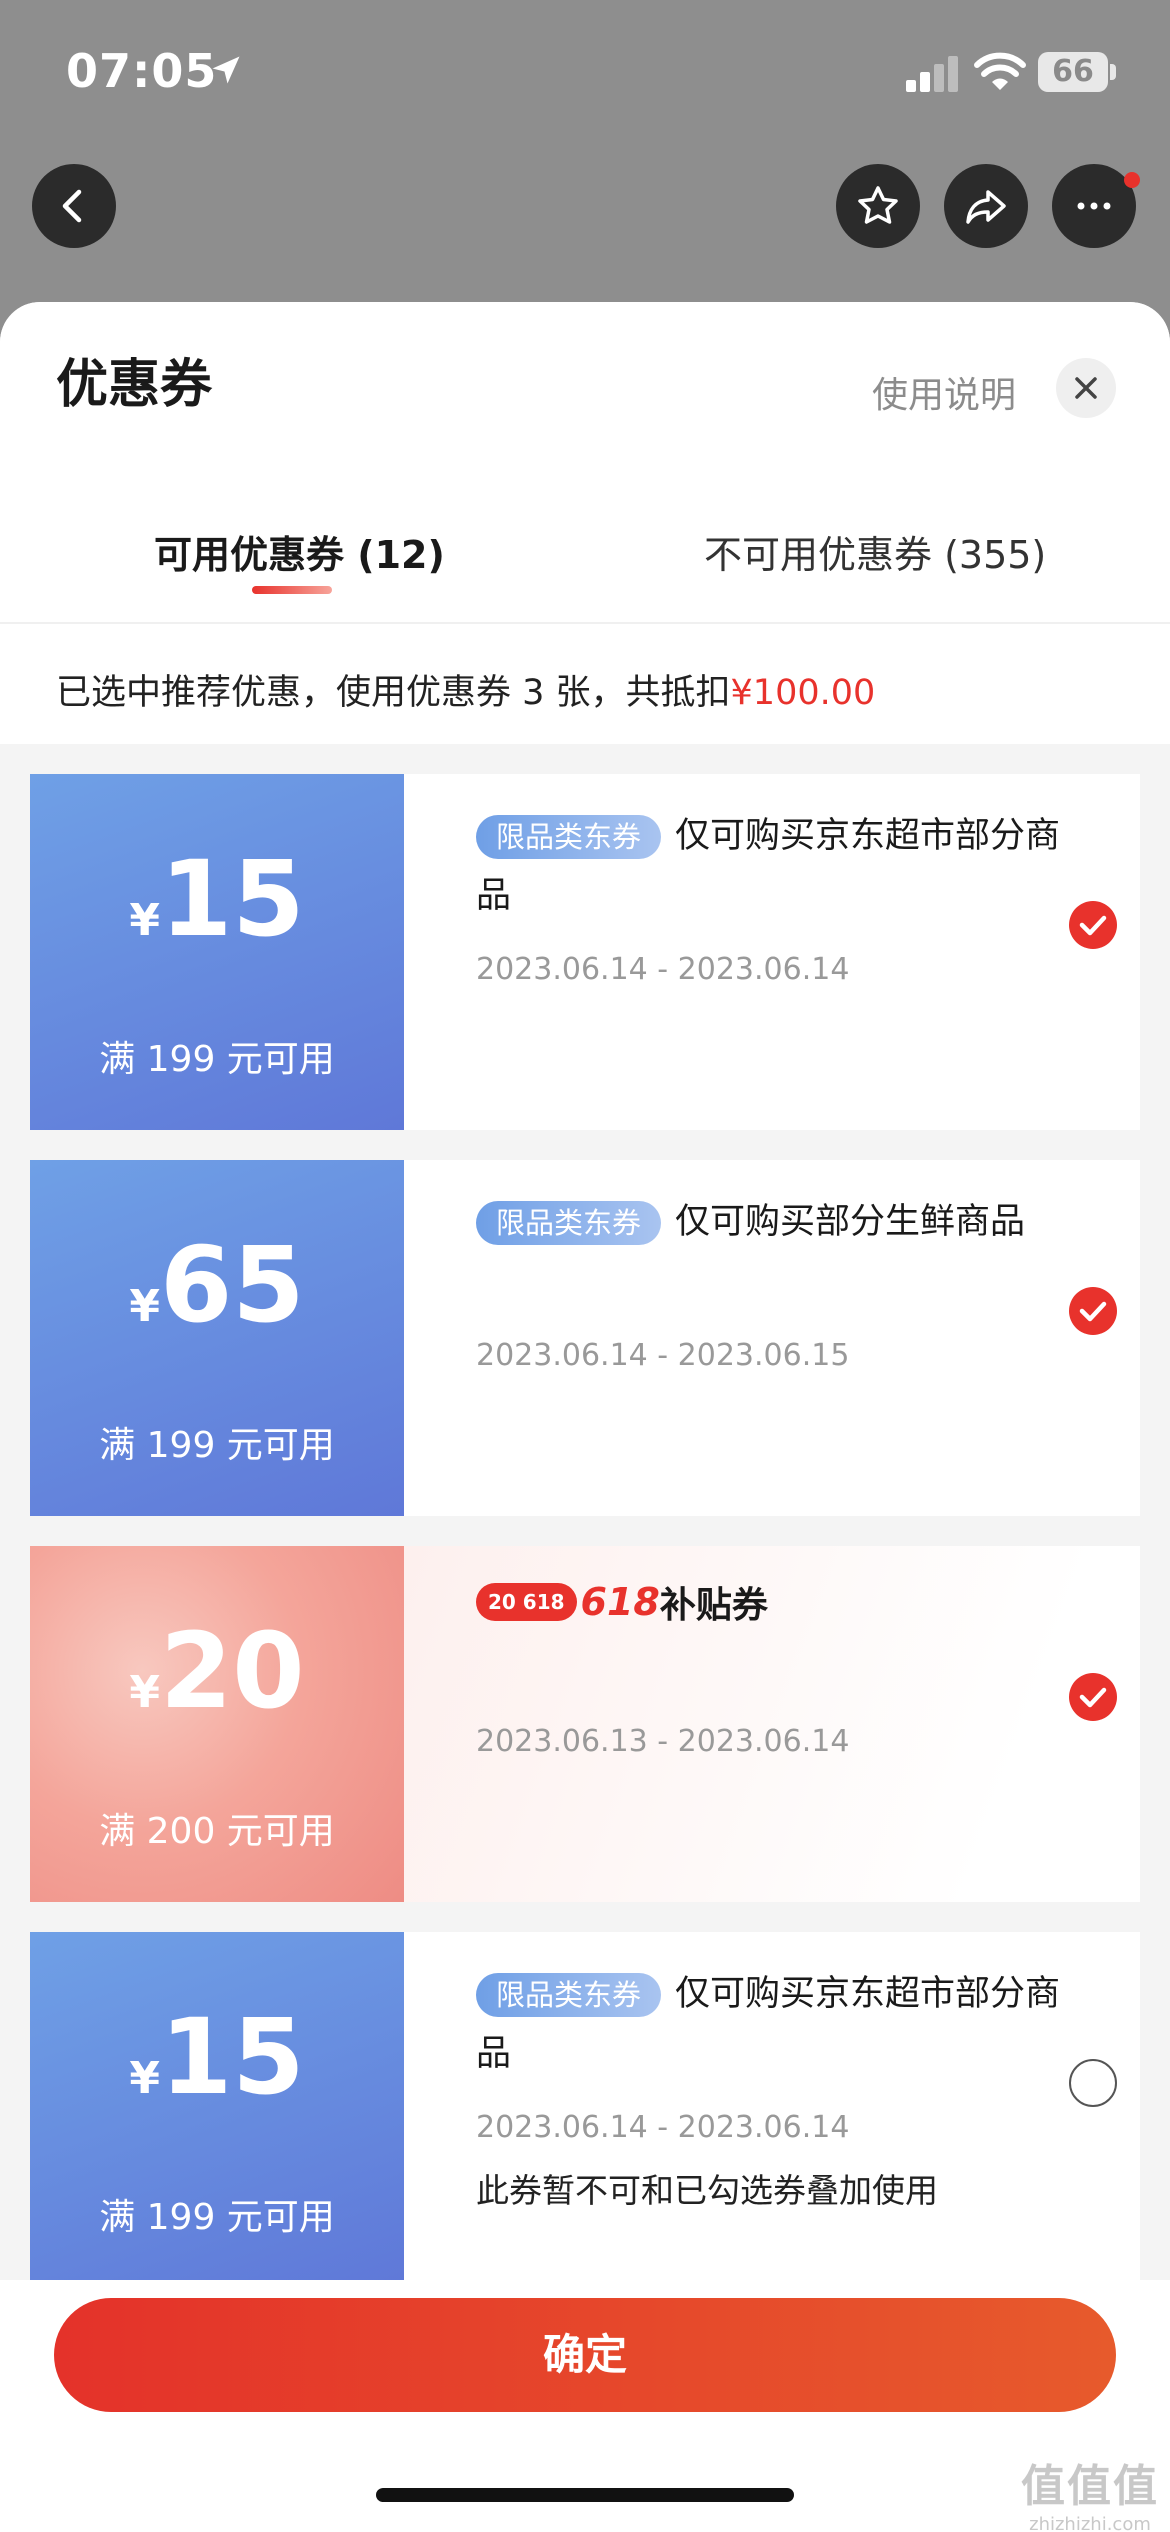 Image resolution: width=1170 pixels, height=2532 pixels. I want to click on watermark-url: zhizhizhi.com, so click(1090, 2523).